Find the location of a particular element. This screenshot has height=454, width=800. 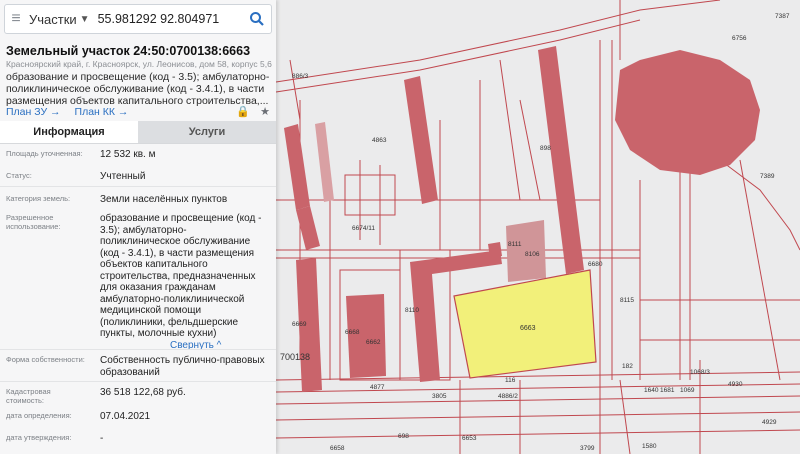

svg-text: 7387 is located at coordinates (782, 16).